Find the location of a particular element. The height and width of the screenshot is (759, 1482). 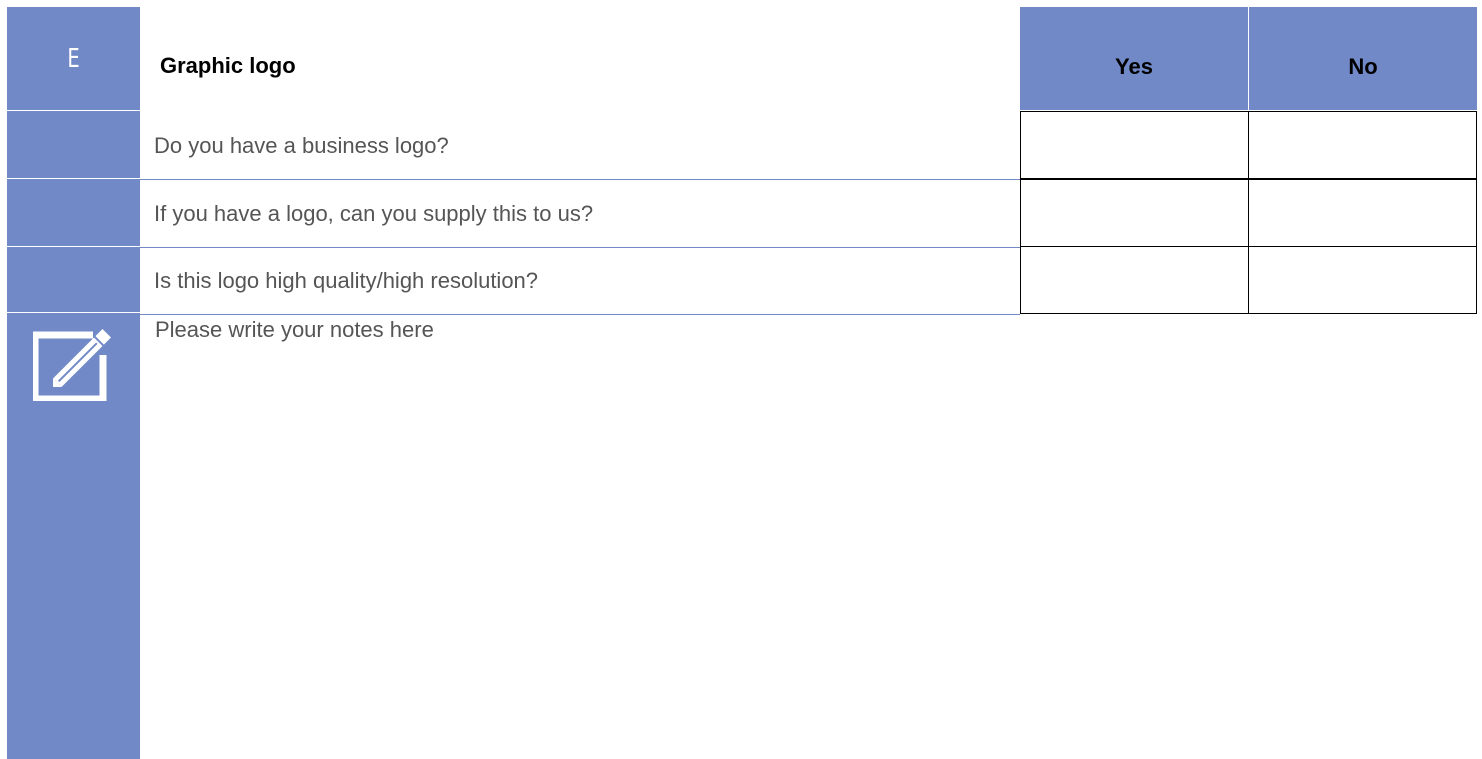

question-row: Do you have a business logo? is located at coordinates (808, 145).